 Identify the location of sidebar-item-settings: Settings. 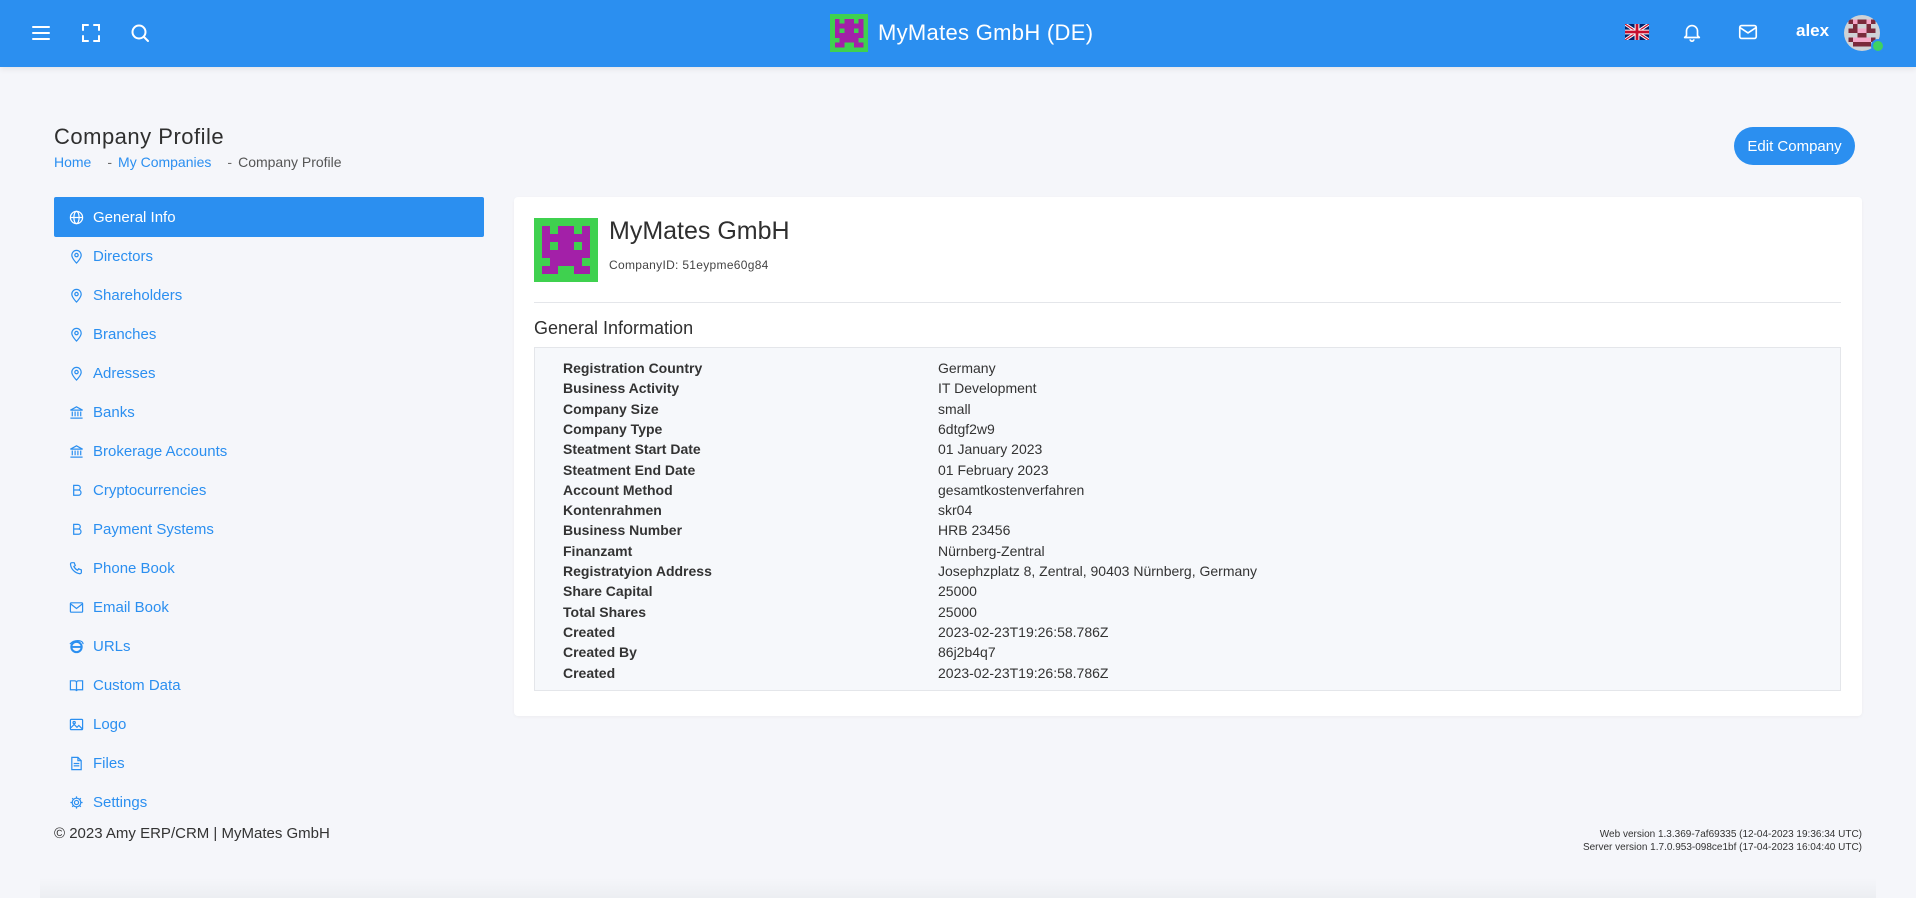
(269, 802).